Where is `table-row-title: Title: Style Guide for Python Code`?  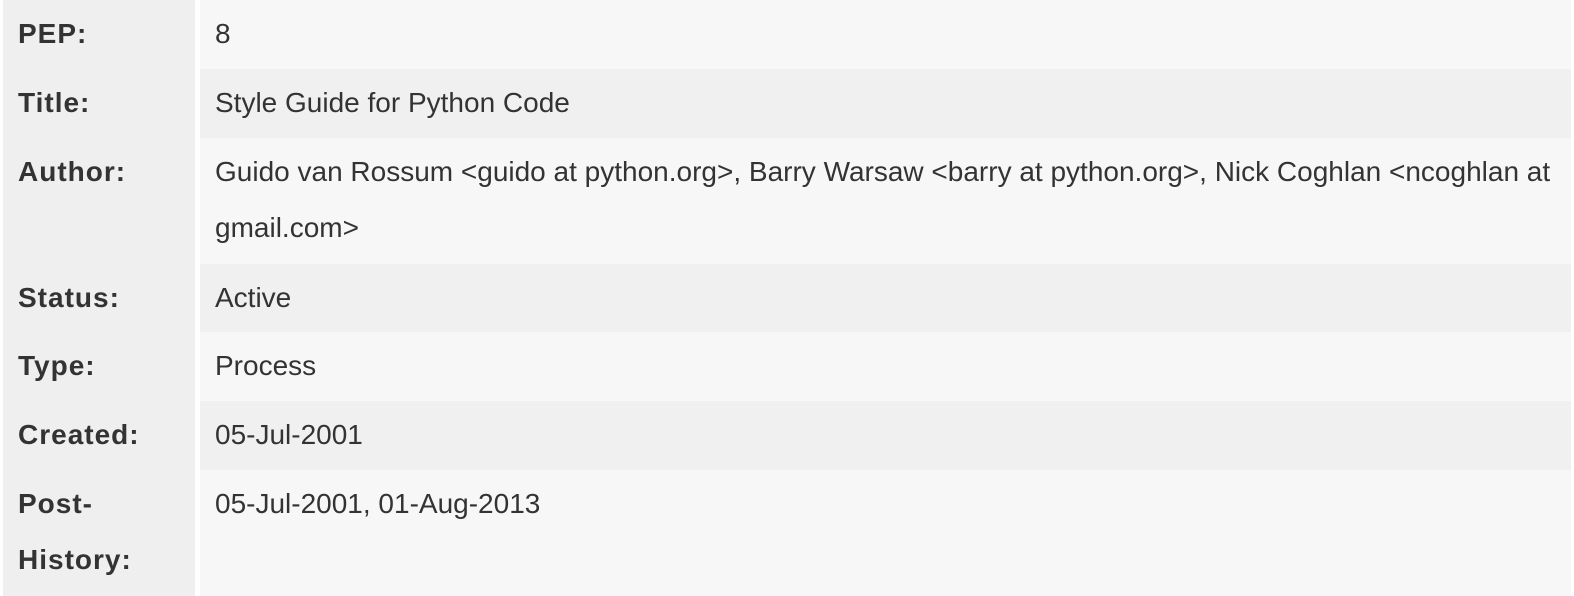
table-row-title: Title: Style Guide for Python Code is located at coordinates (787, 103).